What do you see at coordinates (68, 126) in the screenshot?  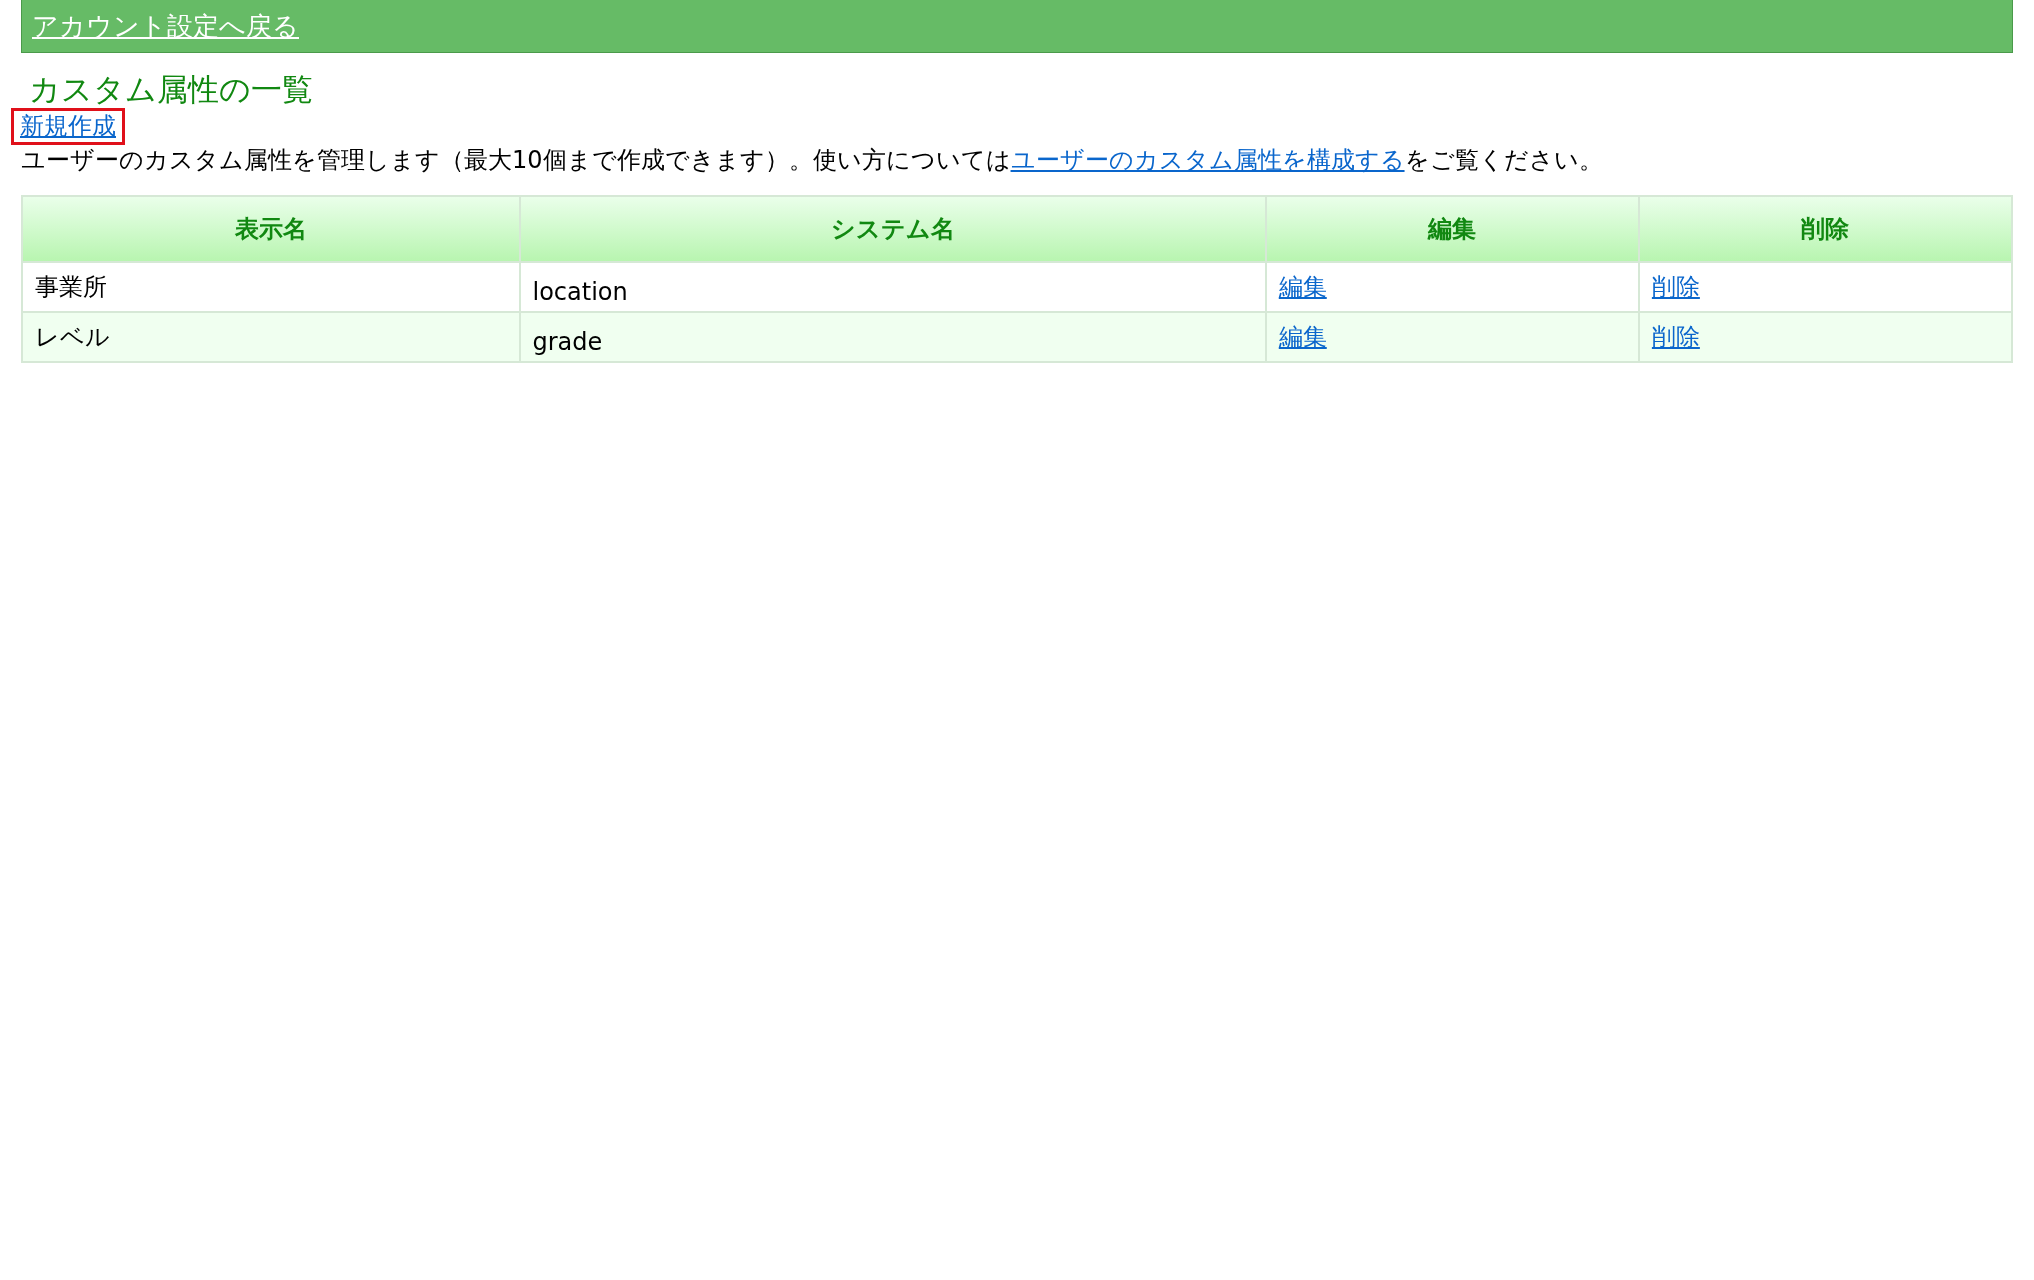 I see `create-link: 新規作成` at bounding box center [68, 126].